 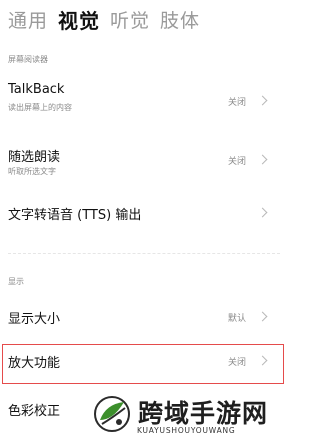 What do you see at coordinates (236, 319) in the screenshot?
I see `display-size-value: 默认` at bounding box center [236, 319].